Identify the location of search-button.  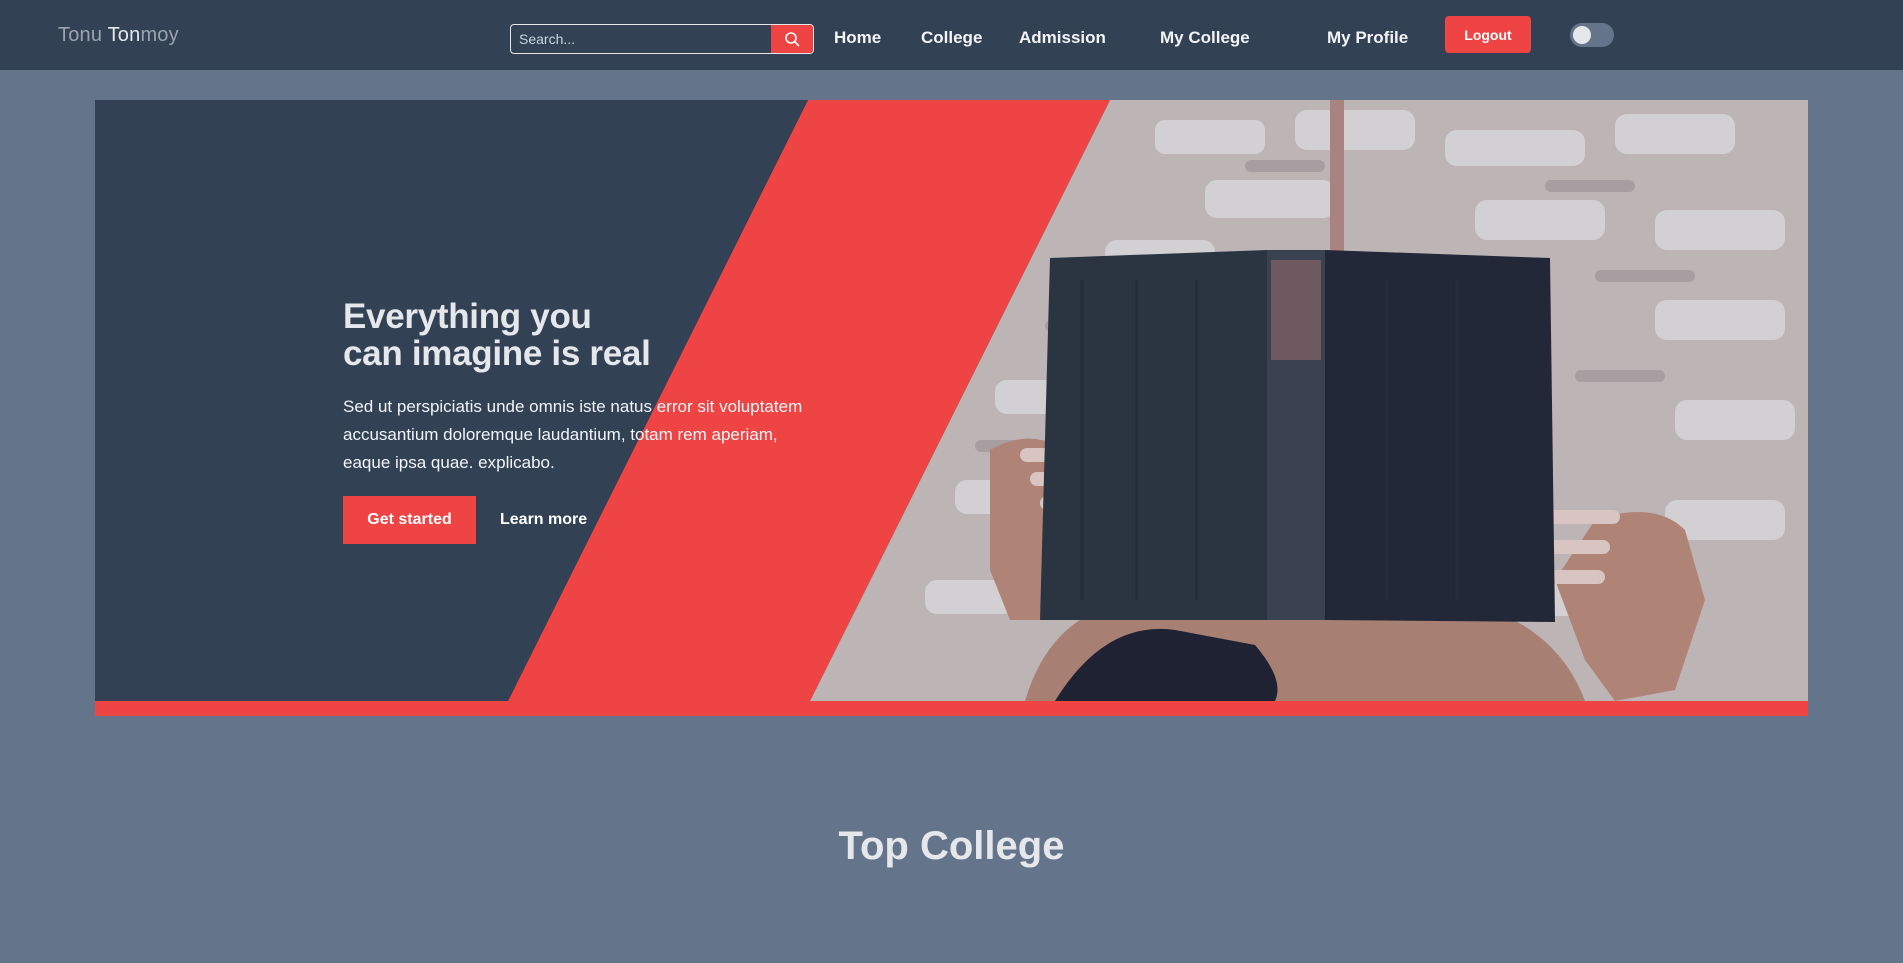
(792, 39).